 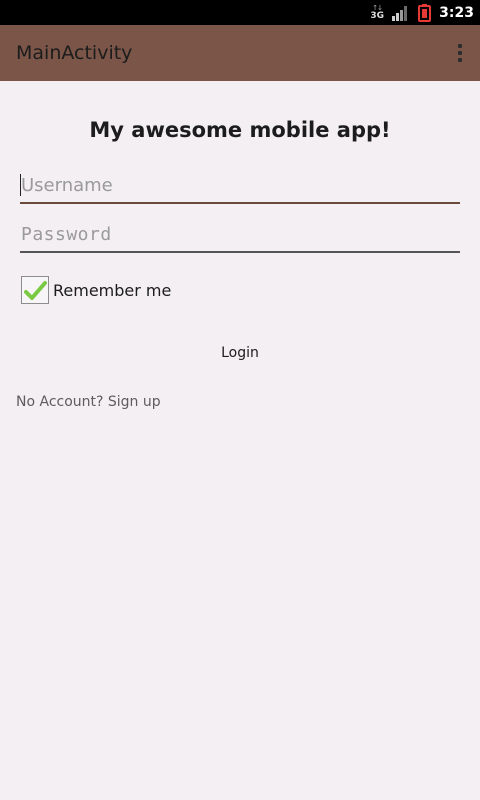 I want to click on password-input, so click(x=240, y=234).